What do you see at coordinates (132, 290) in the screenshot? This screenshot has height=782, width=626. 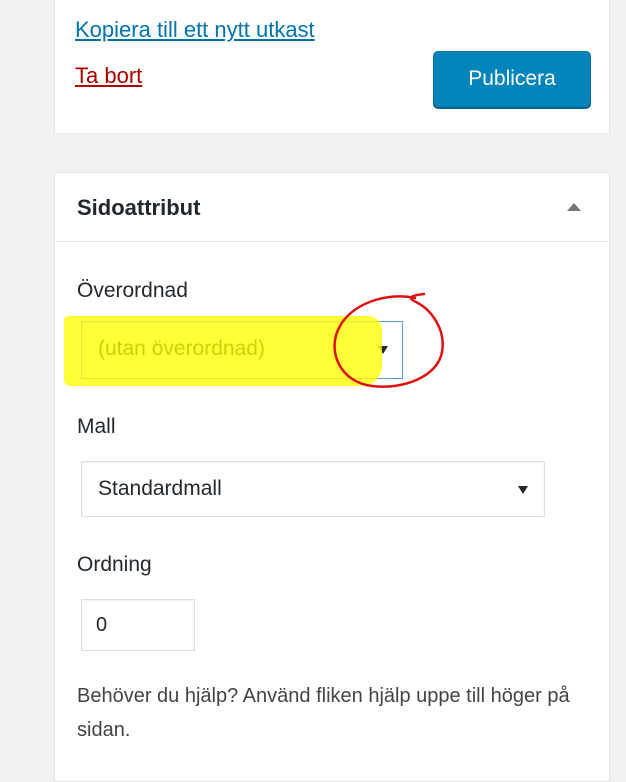 I see `parent-label: Överordnad` at bounding box center [132, 290].